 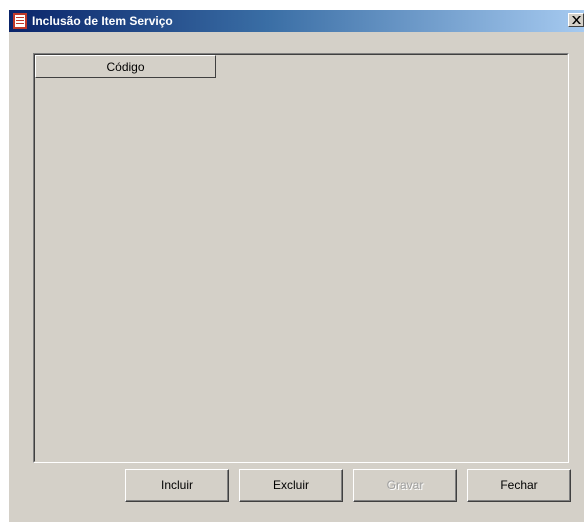 I want to click on gravar-button: Gravar, so click(x=405, y=485).